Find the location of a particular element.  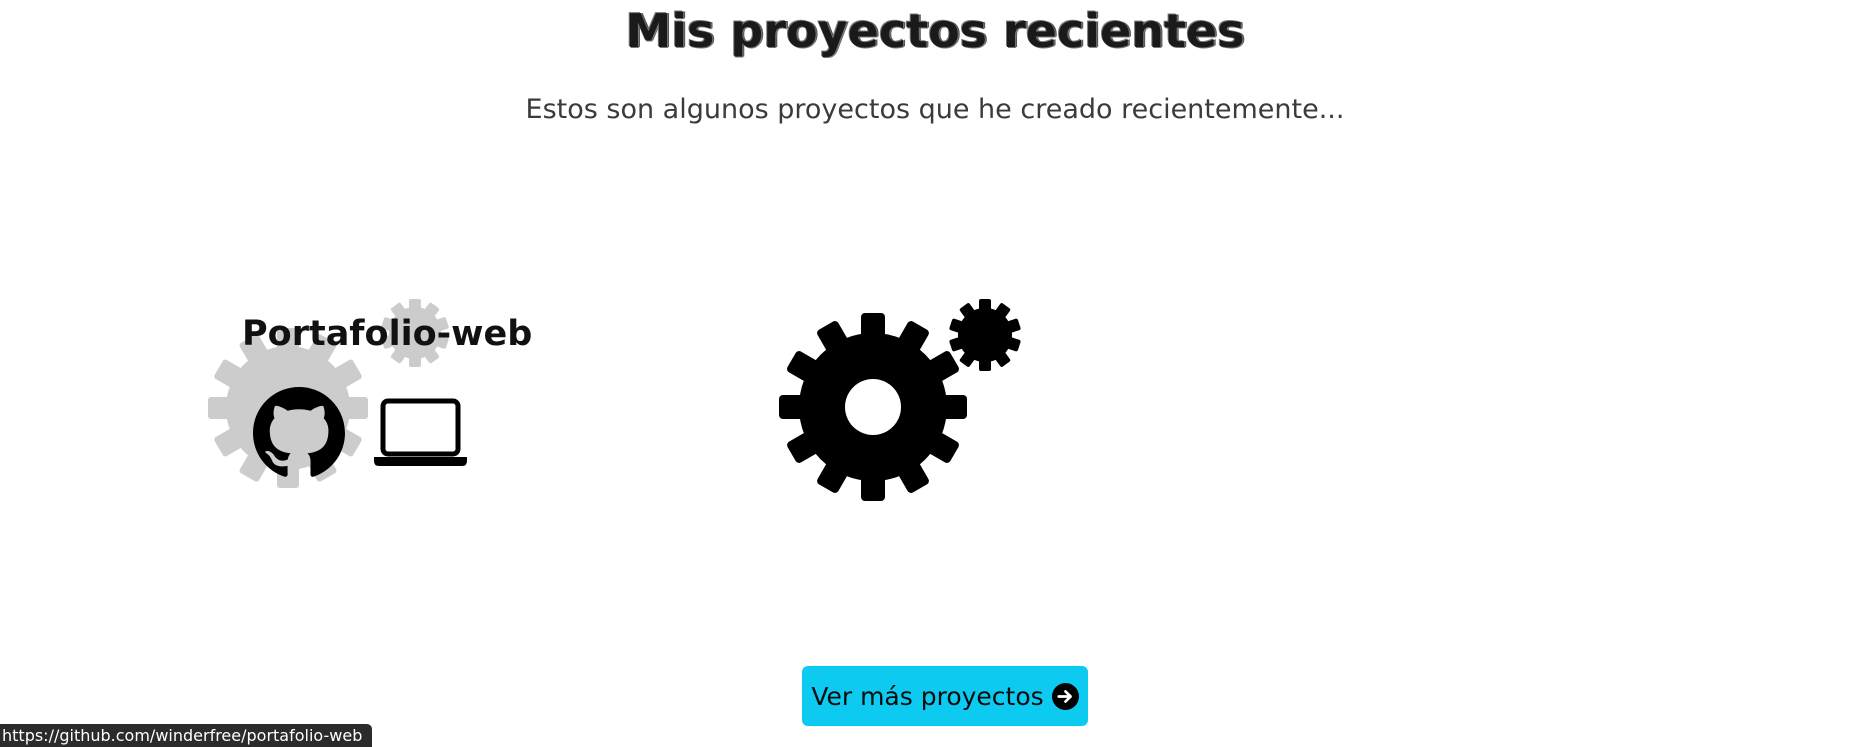

project-card-portafolio-web: Portafolio-web is located at coordinates (366, 400).